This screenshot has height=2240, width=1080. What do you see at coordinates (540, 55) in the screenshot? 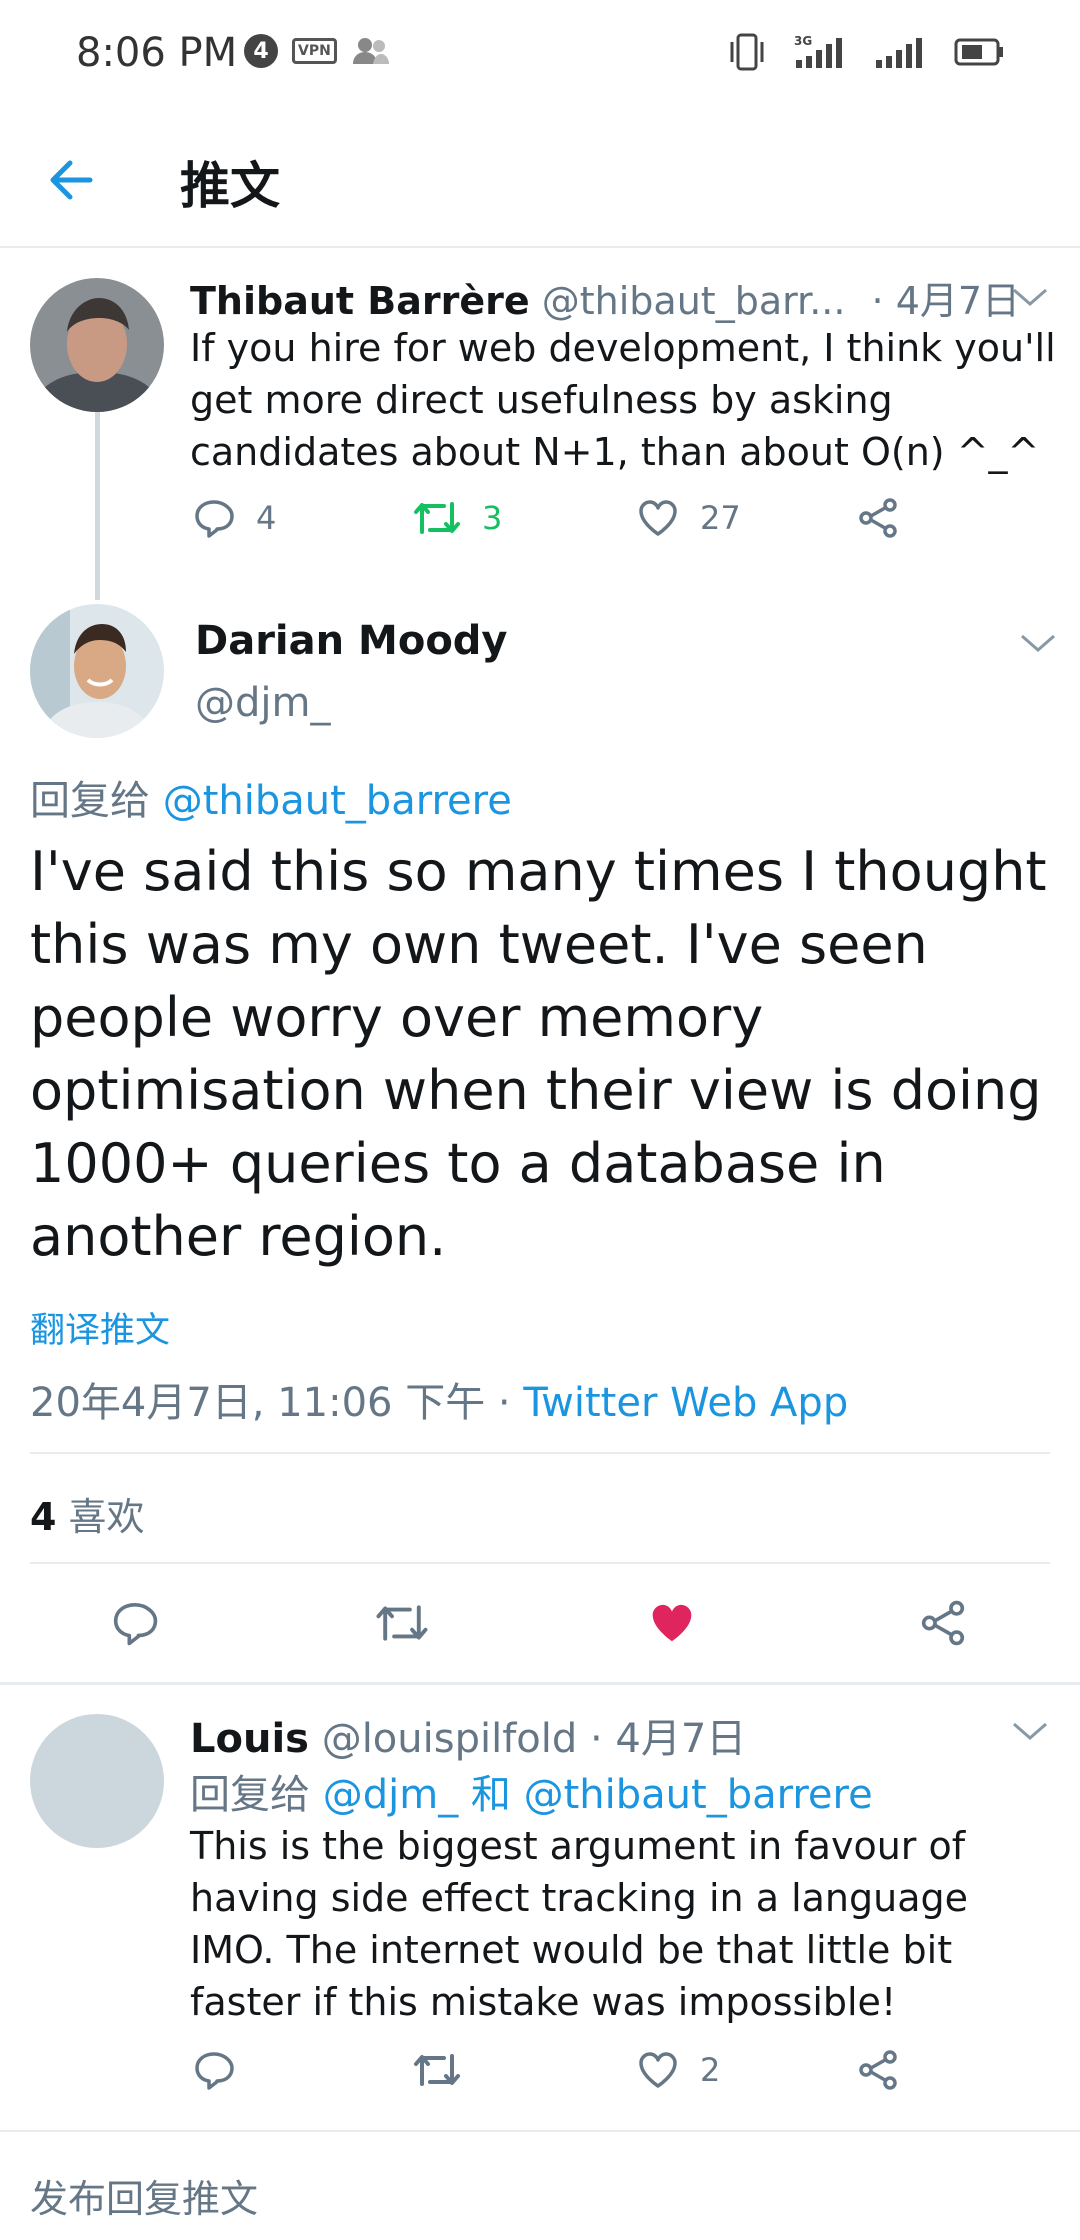
I see `status-bar: 8:06 PM 4 VPN 3G` at bounding box center [540, 55].